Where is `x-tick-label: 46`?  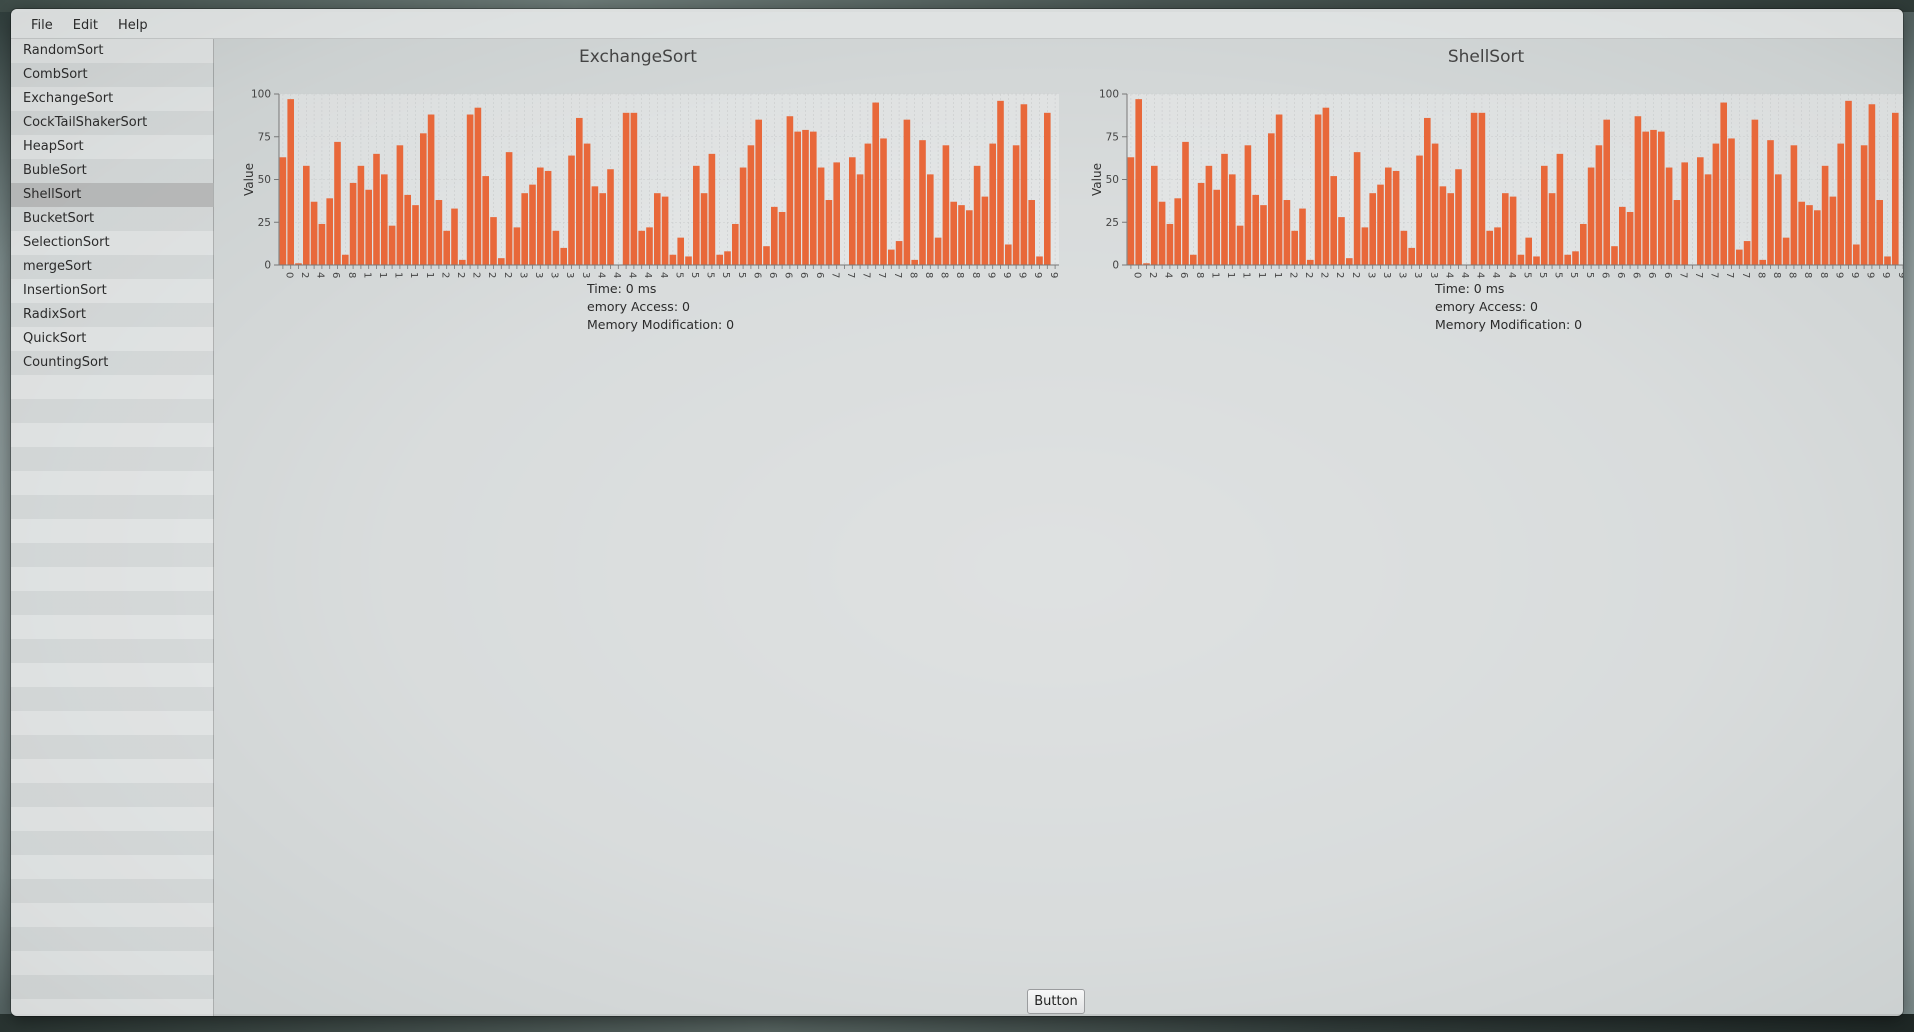
x-tick-label: 46 is located at coordinates (1495, 275).